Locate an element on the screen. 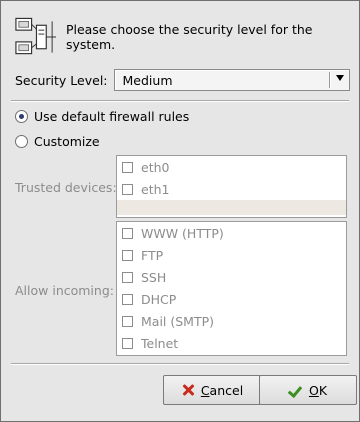 This screenshot has height=422, width=360. trusted-devices-label: Trusted devices: is located at coordinates (66, 187).